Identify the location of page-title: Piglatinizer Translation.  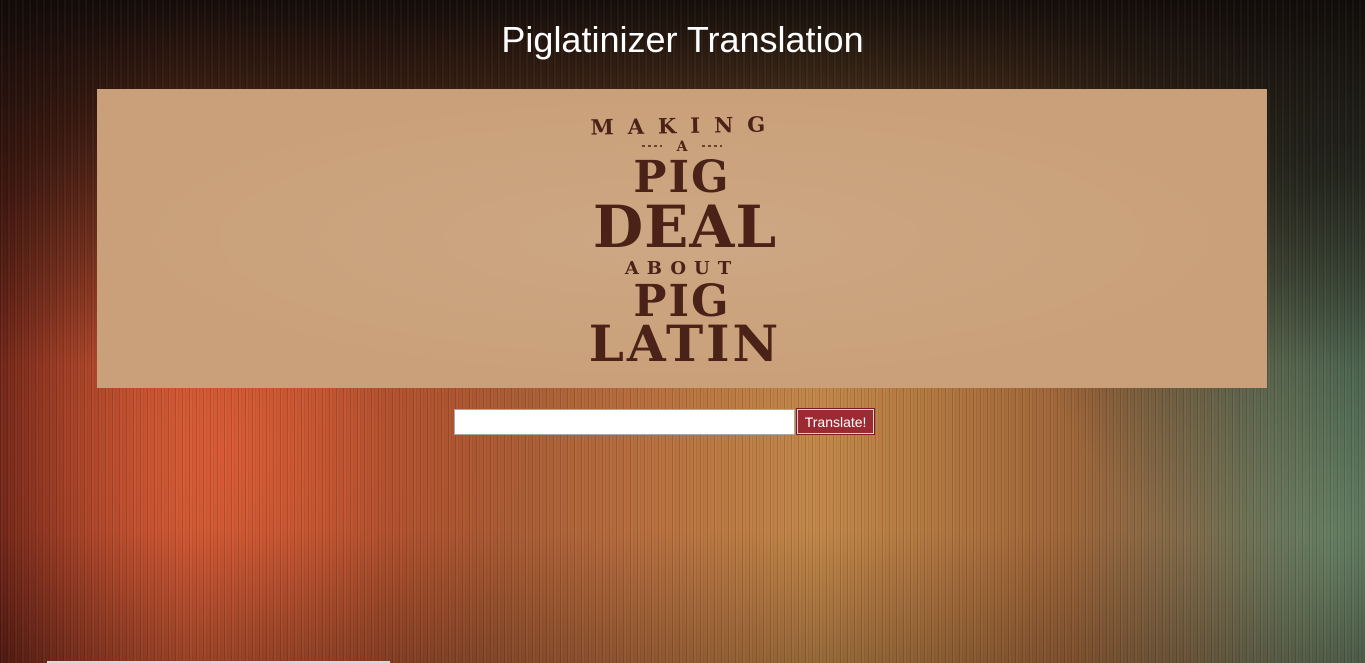
(682, 39).